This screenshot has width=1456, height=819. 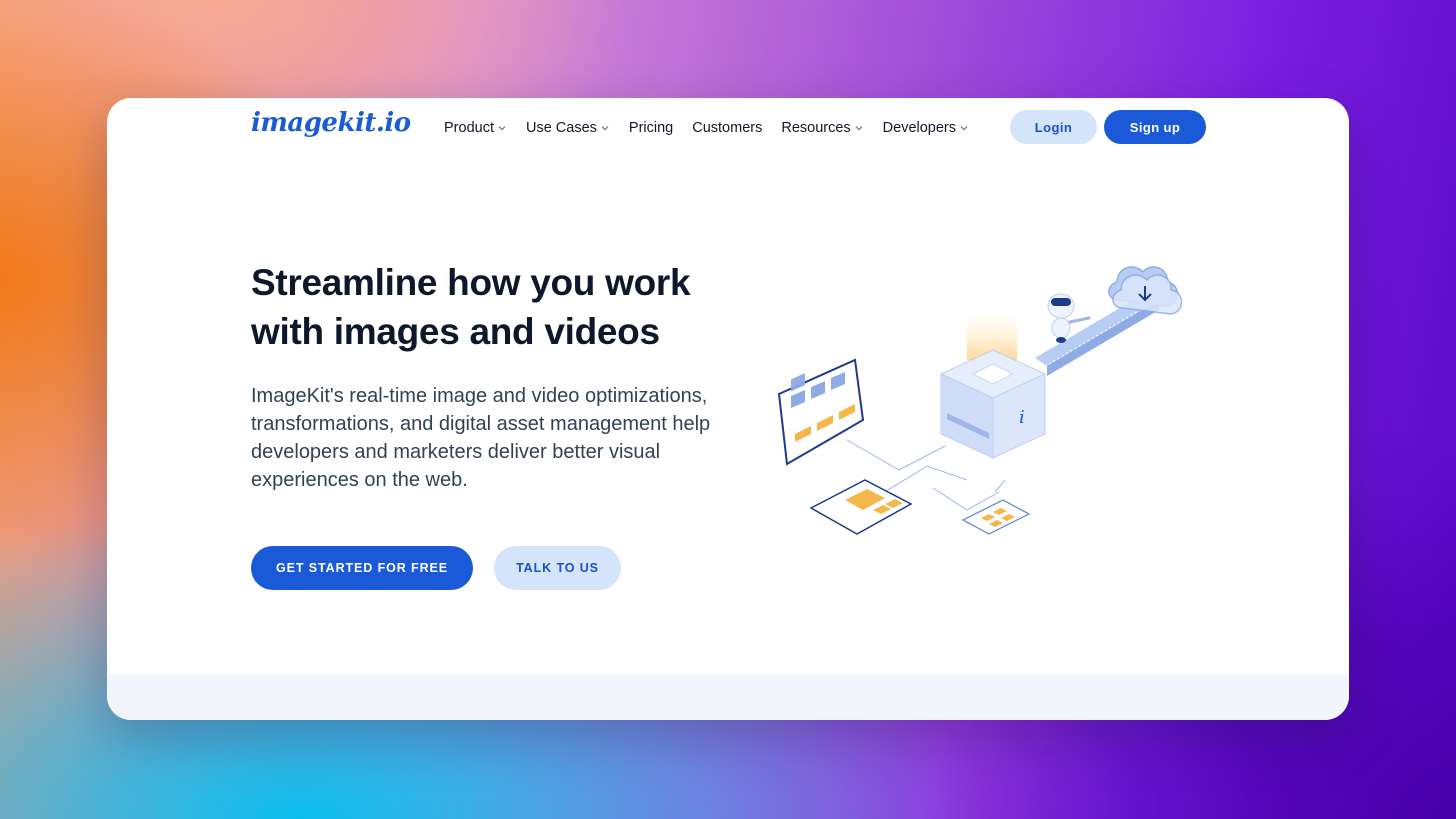 What do you see at coordinates (471, 282) in the screenshot?
I see `hero-title-line-1: Streamline how you work` at bounding box center [471, 282].